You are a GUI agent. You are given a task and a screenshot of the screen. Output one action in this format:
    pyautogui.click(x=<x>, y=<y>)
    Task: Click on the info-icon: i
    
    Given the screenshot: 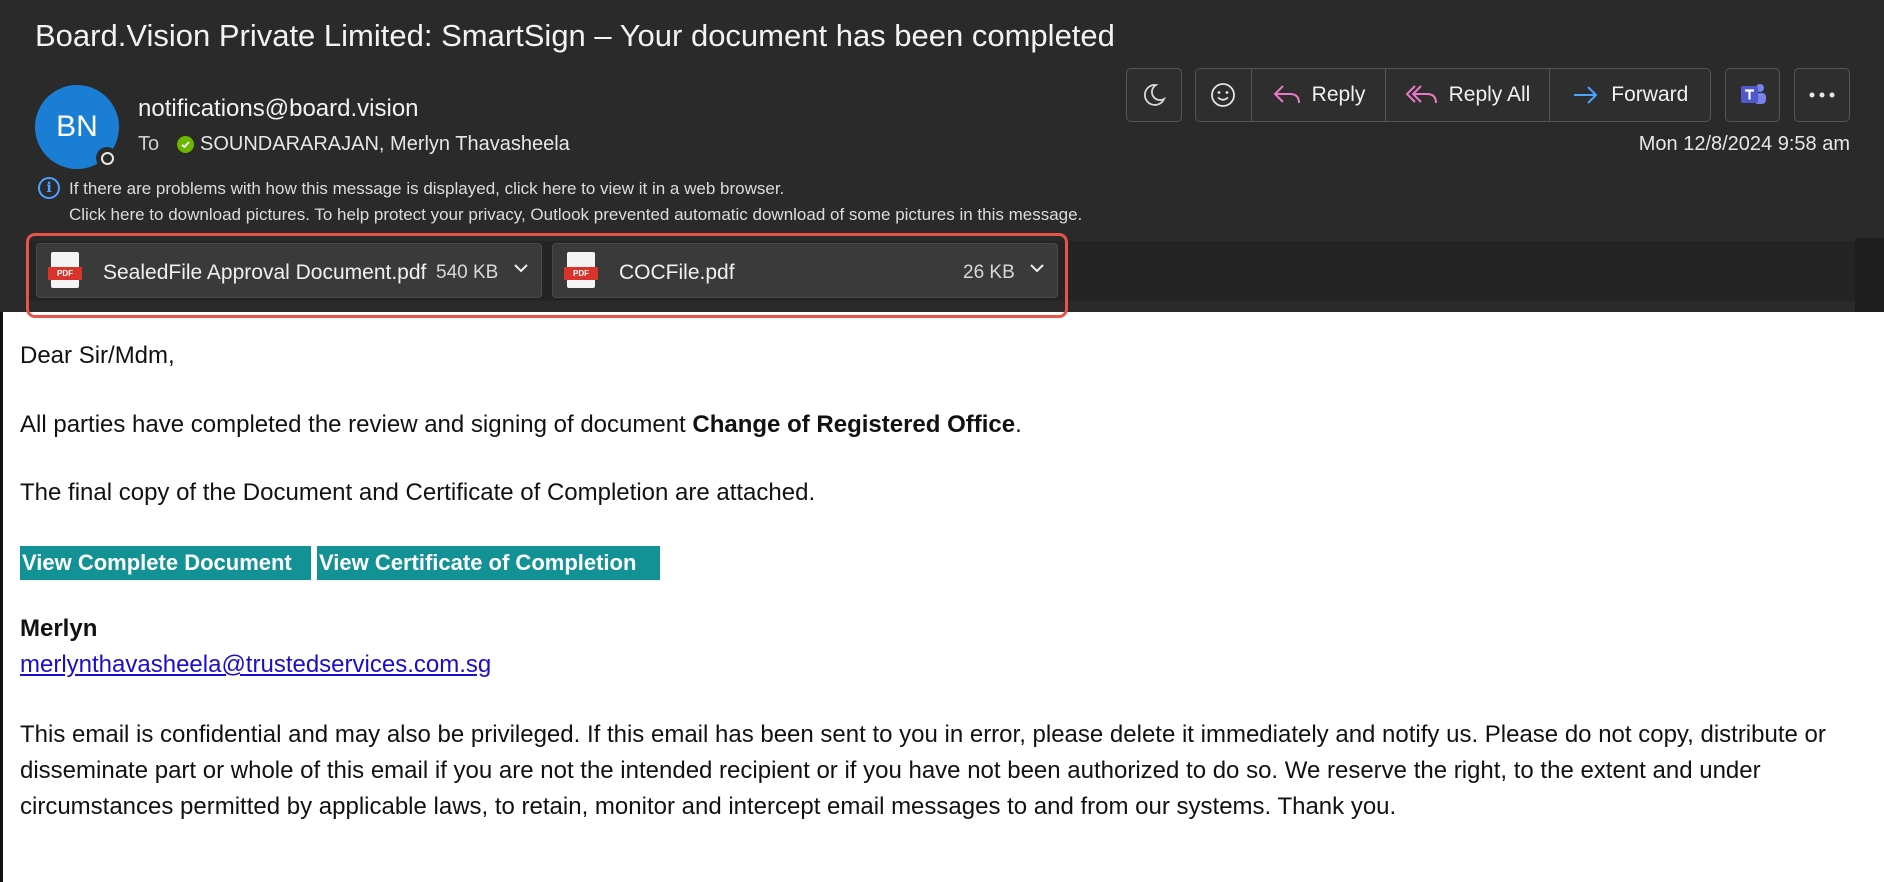 What is the action you would take?
    pyautogui.click(x=49, y=188)
    